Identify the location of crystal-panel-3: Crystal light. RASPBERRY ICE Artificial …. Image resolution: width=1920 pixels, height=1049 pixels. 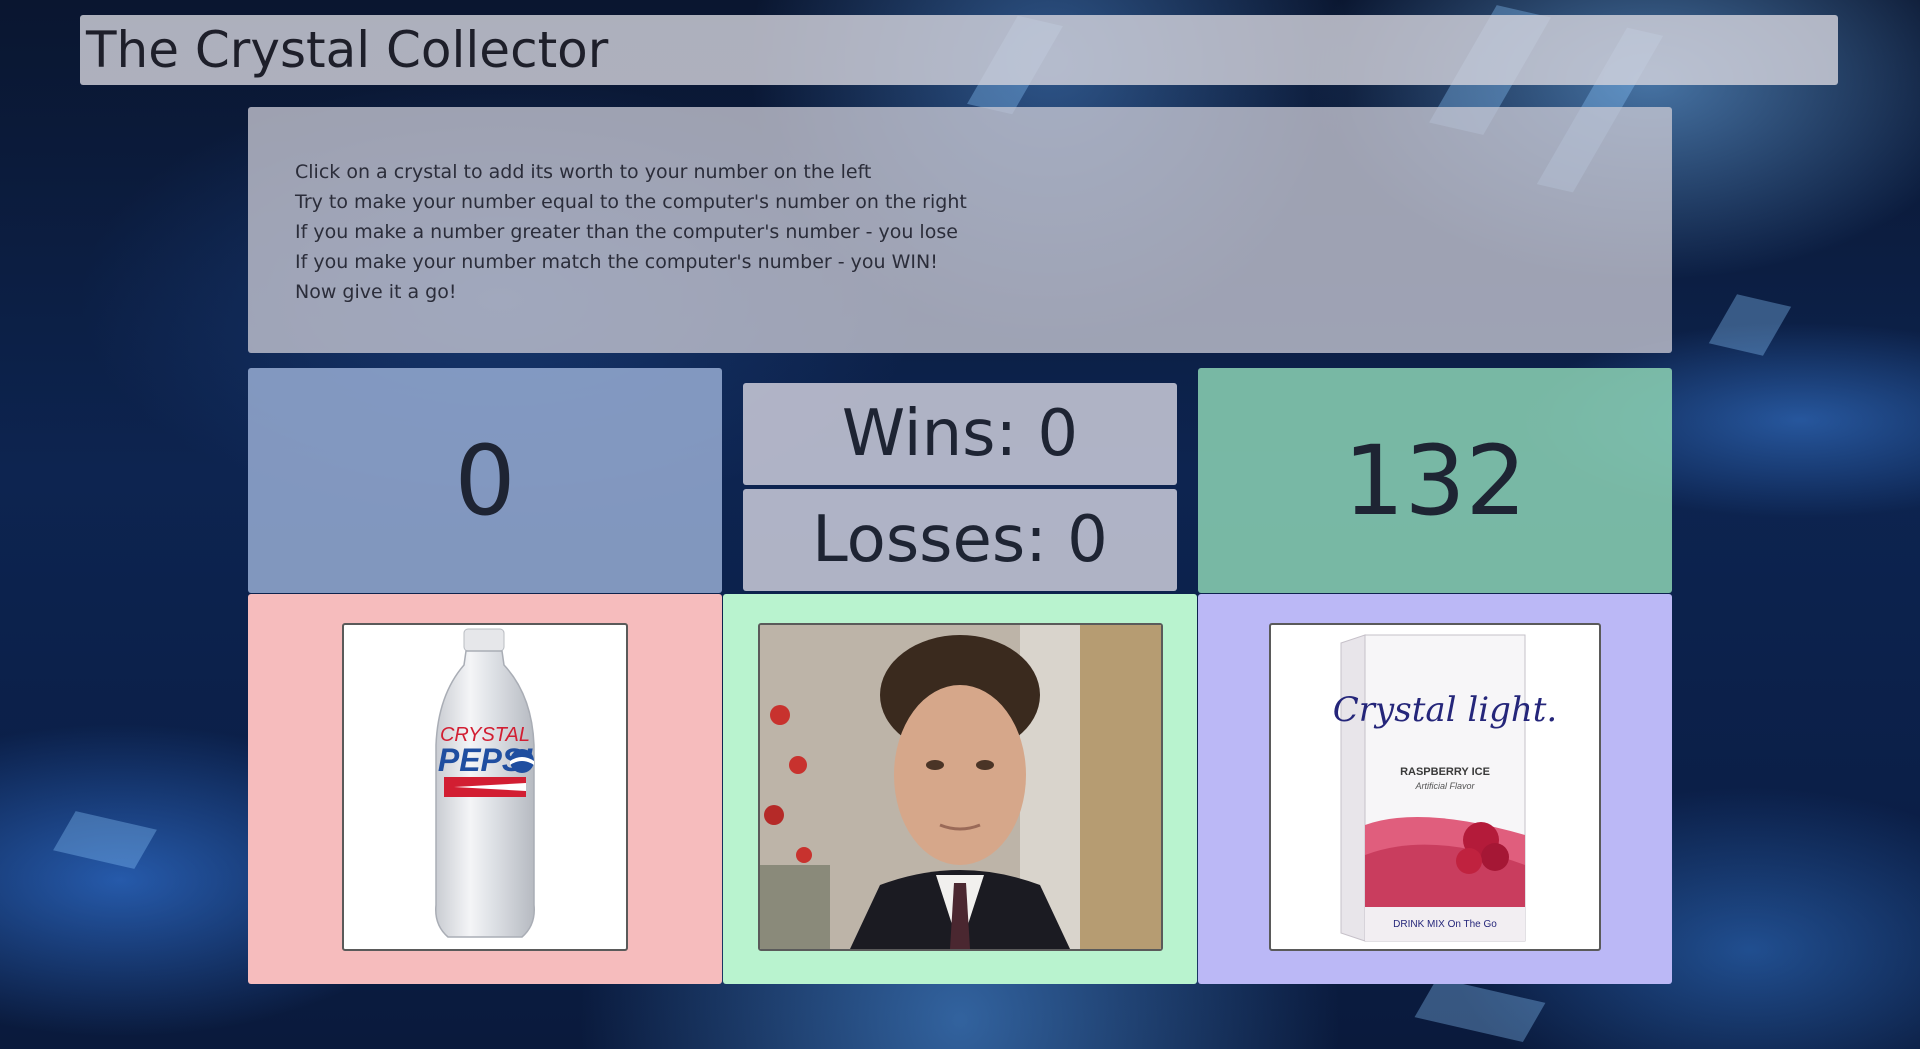
(1435, 789).